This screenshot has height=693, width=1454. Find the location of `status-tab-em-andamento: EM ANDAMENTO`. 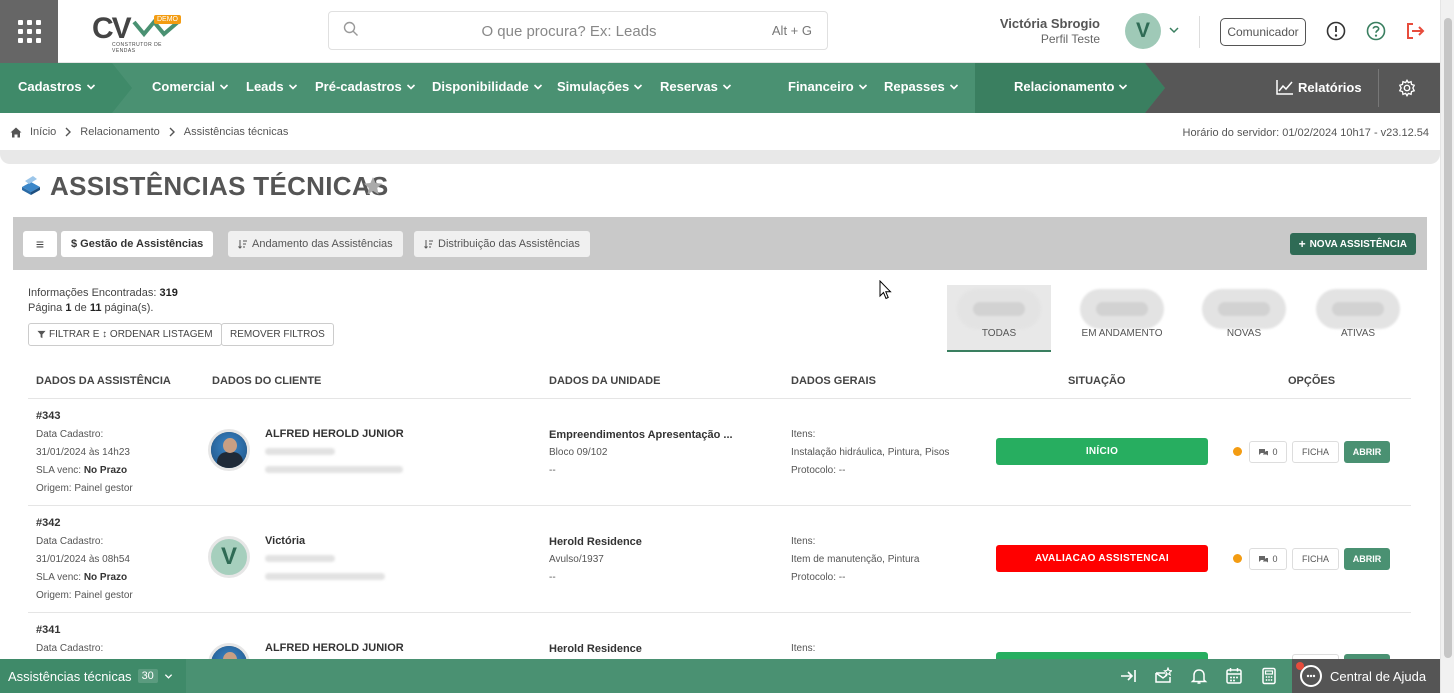

status-tab-em-andamento: EM ANDAMENTO is located at coordinates (1122, 318).